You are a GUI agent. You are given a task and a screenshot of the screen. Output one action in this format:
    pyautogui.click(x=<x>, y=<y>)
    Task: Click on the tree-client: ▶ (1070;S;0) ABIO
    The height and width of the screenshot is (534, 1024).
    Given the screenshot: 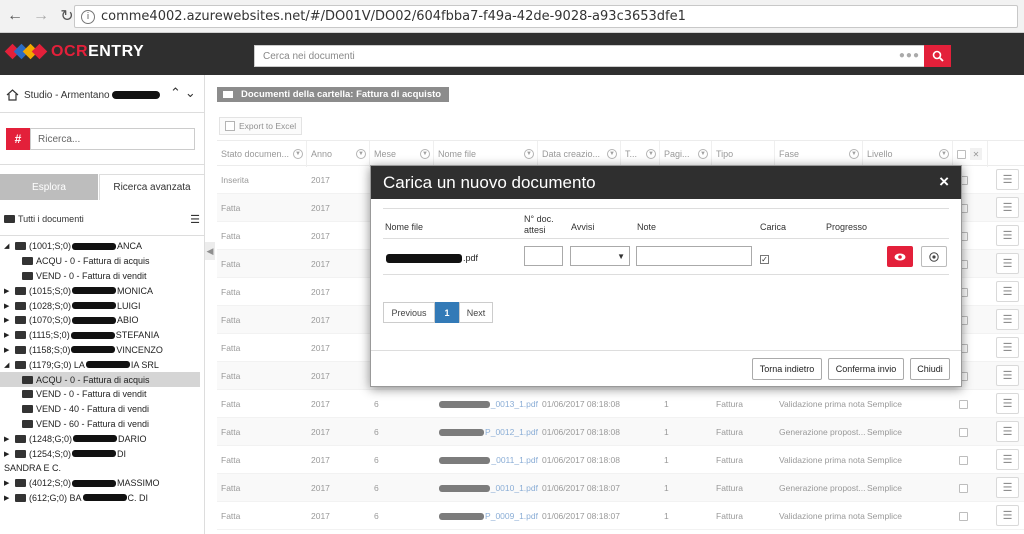 What is the action you would take?
    pyautogui.click(x=100, y=320)
    